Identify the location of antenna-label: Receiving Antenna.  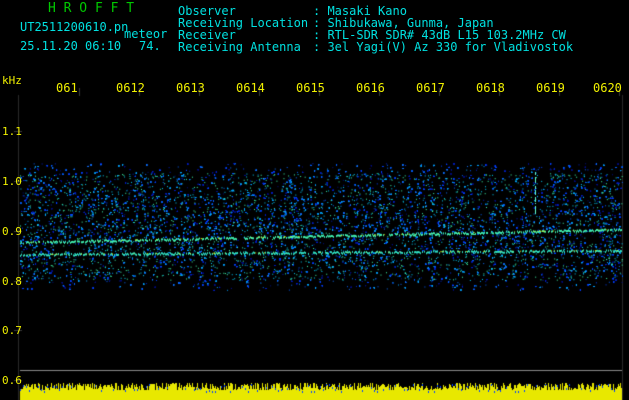
(239, 47).